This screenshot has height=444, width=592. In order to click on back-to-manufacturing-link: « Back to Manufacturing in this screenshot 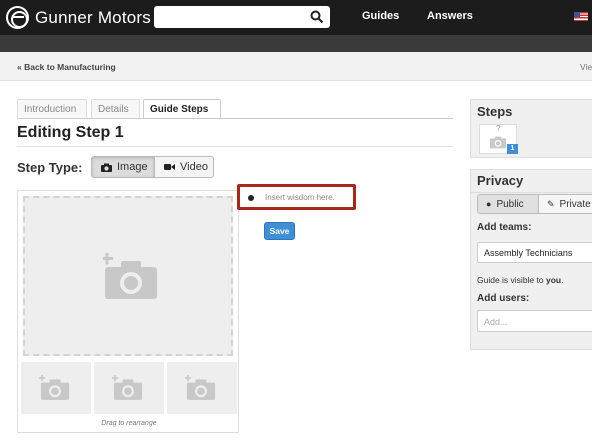, I will do `click(66, 67)`.